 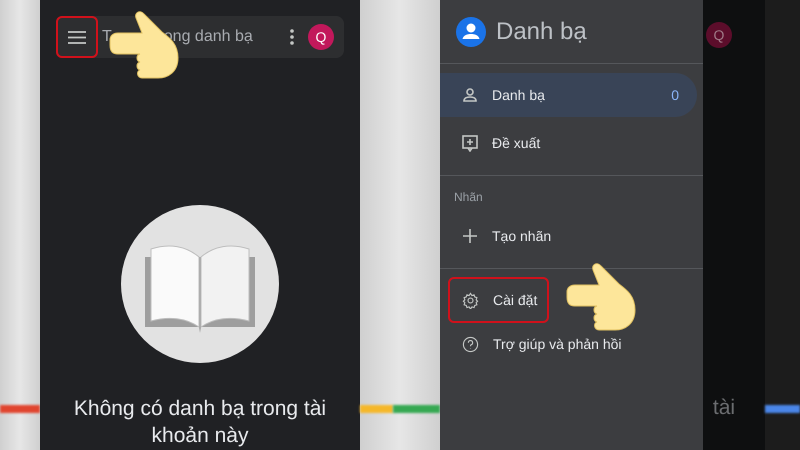 What do you see at coordinates (541, 344) in the screenshot?
I see `drawer-item: Trợ giúp và phản hồi` at bounding box center [541, 344].